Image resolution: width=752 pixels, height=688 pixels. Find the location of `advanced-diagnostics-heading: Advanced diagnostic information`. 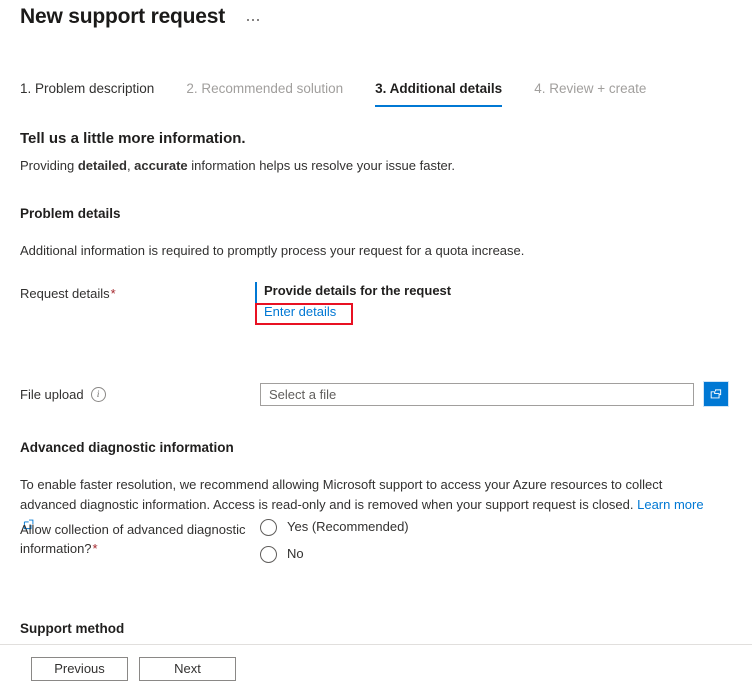

advanced-diagnostics-heading: Advanced diagnostic information is located at coordinates (127, 447).